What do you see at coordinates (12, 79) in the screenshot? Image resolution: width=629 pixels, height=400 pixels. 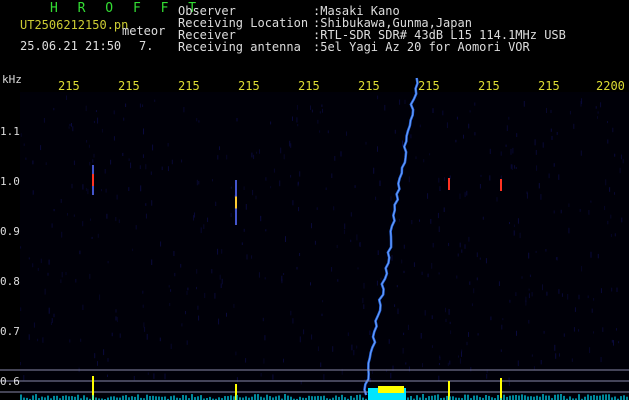 I see `y-unit-label: kHz` at bounding box center [12, 79].